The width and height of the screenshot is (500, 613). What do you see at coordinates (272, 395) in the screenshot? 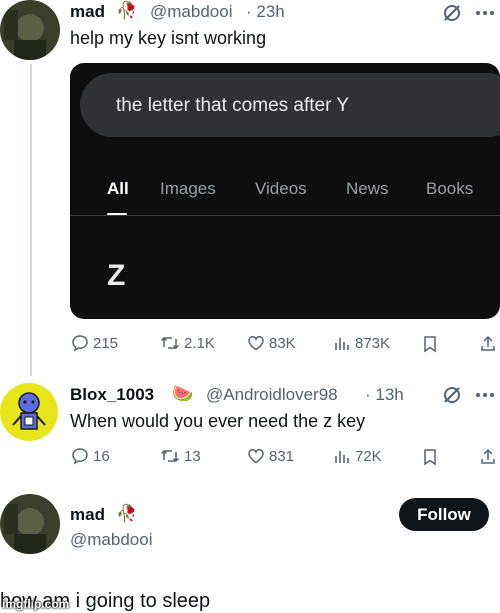
I see `handle: @Androidlover98` at bounding box center [272, 395].